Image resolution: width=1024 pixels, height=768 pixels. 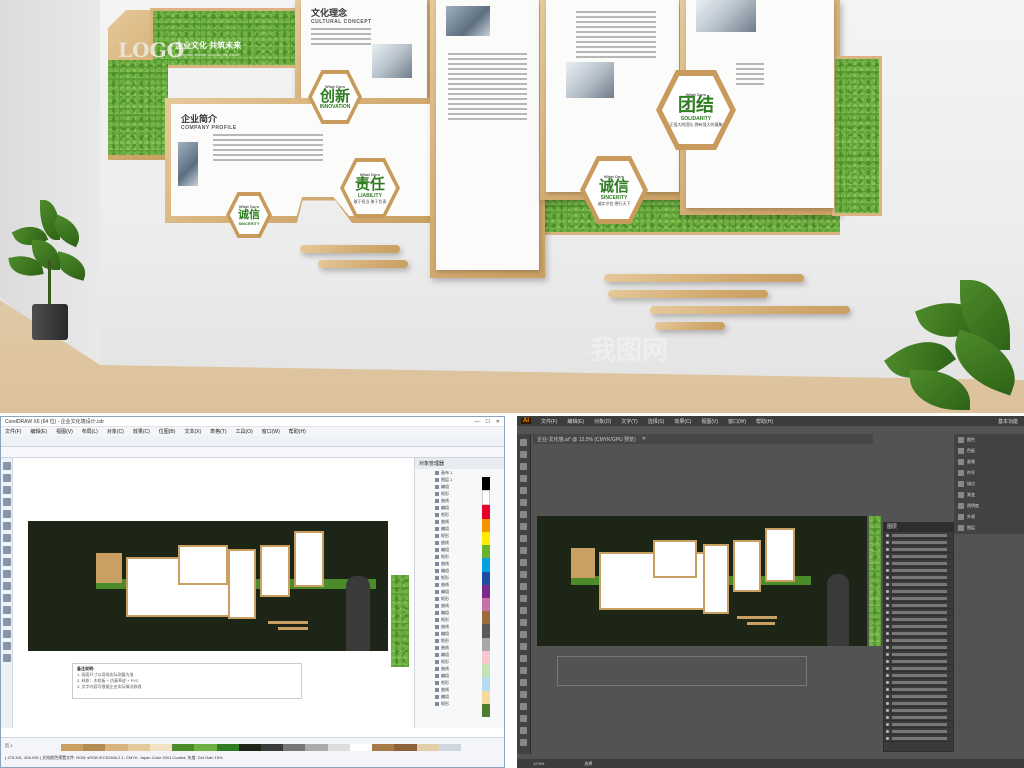 I want to click on panel-layers: 图层, so click(x=989, y=527).